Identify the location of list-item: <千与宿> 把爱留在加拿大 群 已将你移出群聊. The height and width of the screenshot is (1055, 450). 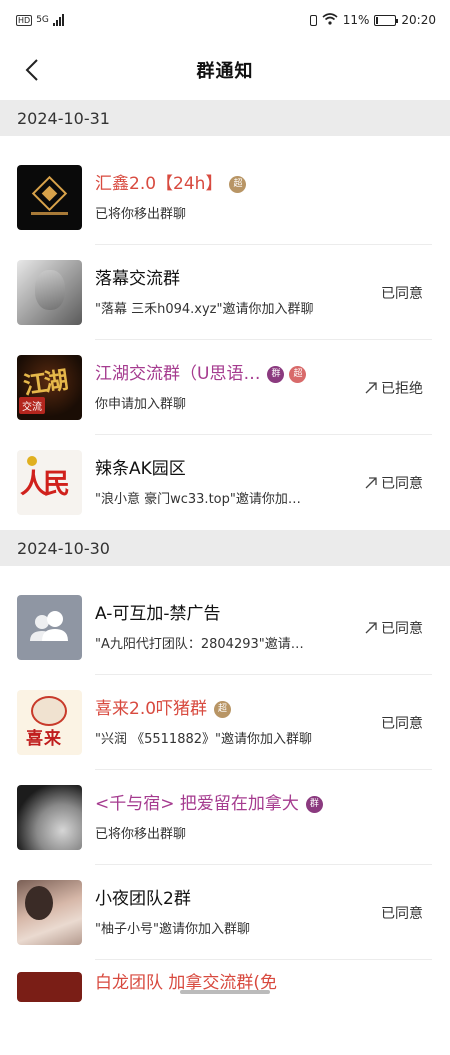
(225, 817).